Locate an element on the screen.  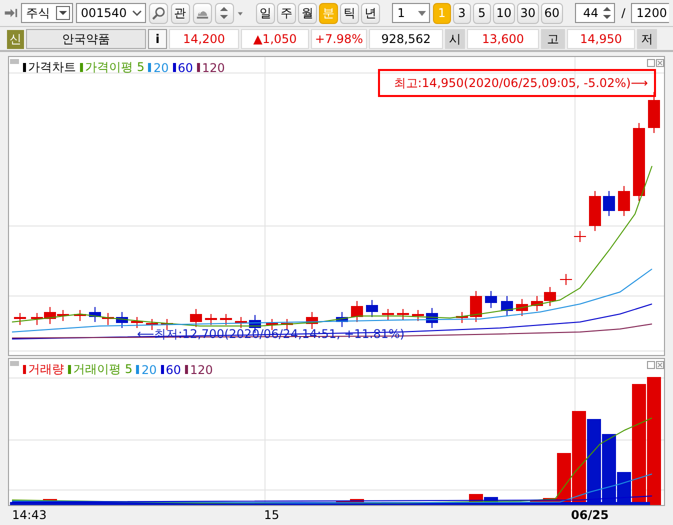
period-tab: 년 is located at coordinates (370, 13).